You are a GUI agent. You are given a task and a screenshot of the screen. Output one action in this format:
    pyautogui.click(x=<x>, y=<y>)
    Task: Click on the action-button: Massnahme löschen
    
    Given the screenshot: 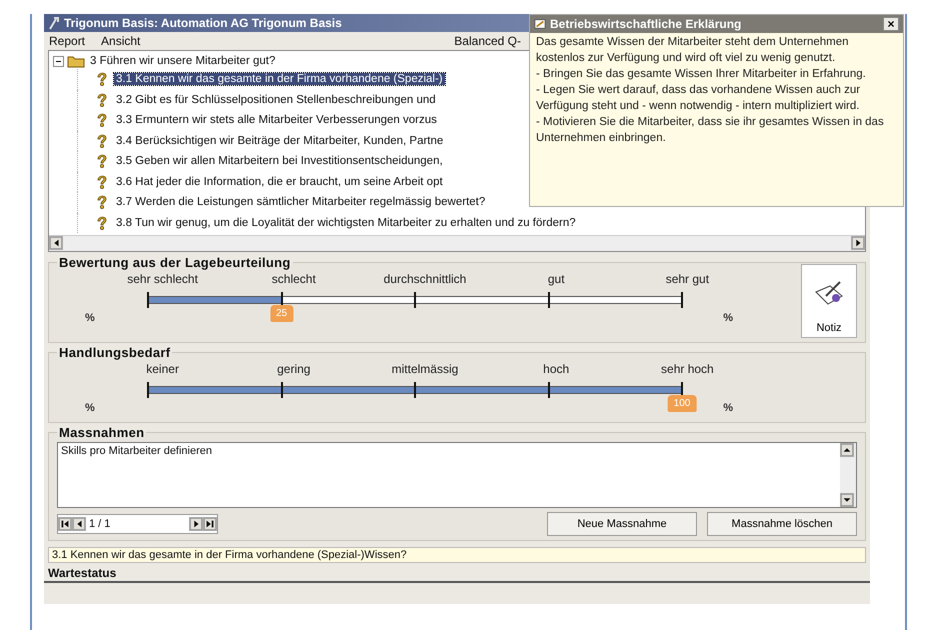 What is the action you would take?
    pyautogui.click(x=782, y=524)
    